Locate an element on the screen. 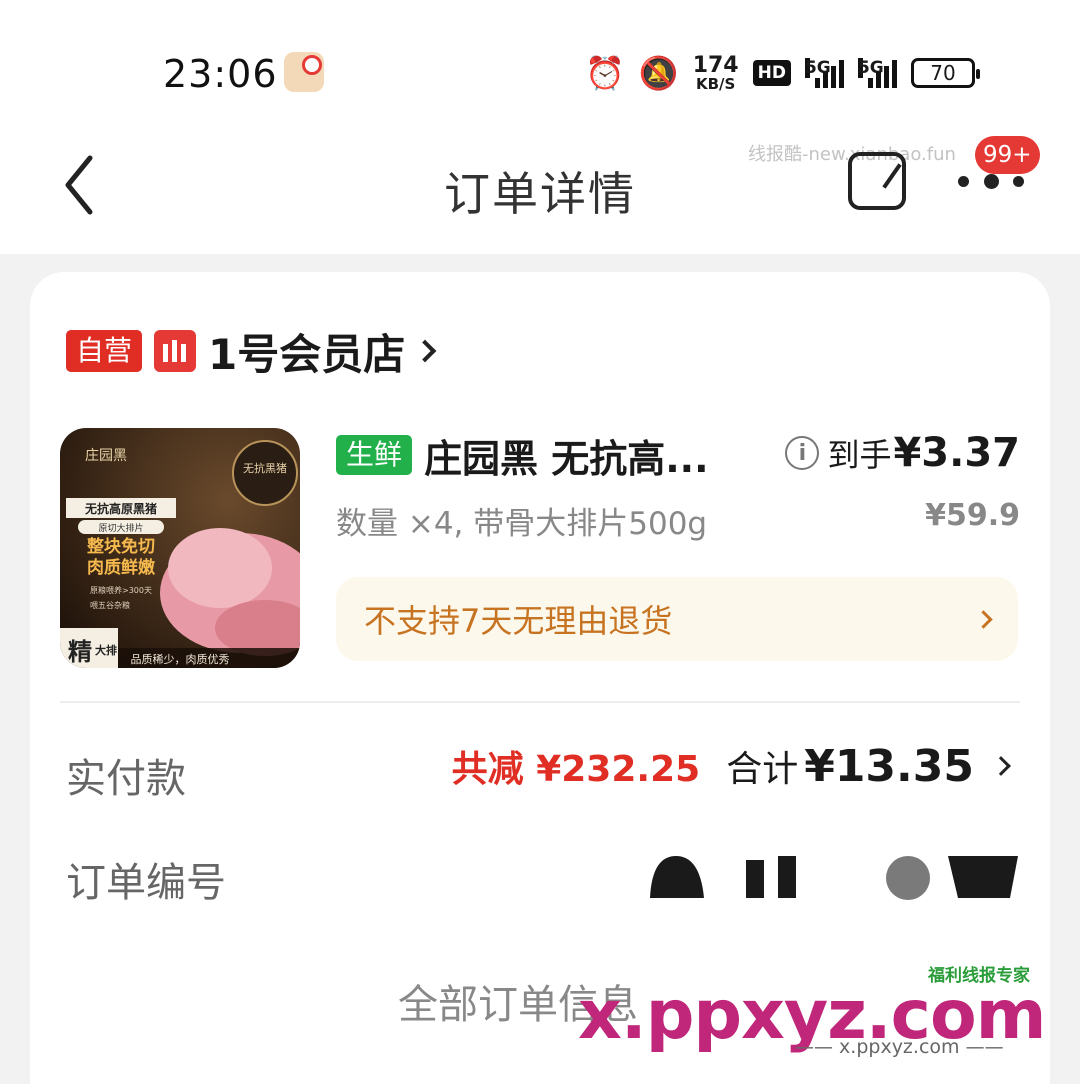 This screenshot has height=1084, width=1080. header: 订单详情 线报酷-new.xianbao.fun 99+ is located at coordinates (540, 192).